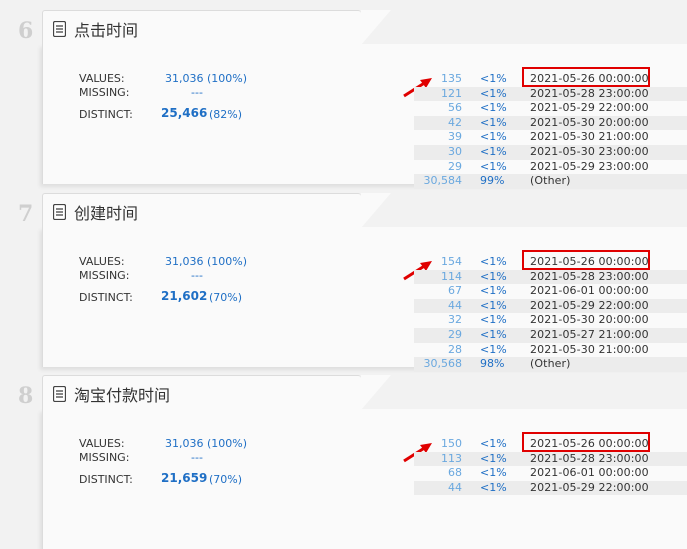  Describe the element at coordinates (26, 214) in the screenshot. I see `variable-number: 7` at that location.